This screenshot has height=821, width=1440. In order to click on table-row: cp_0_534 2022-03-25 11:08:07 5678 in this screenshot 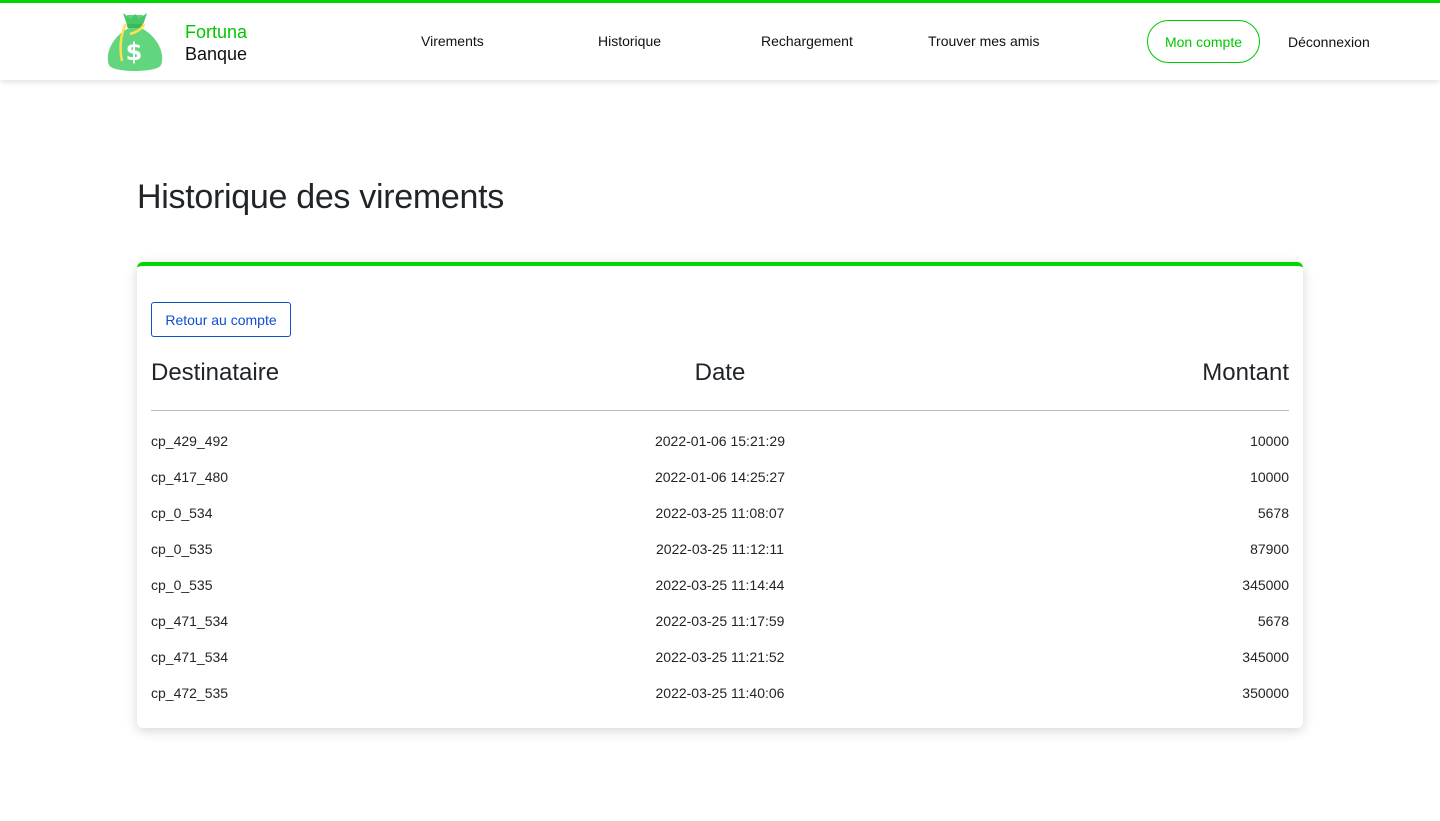, I will do `click(720, 513)`.